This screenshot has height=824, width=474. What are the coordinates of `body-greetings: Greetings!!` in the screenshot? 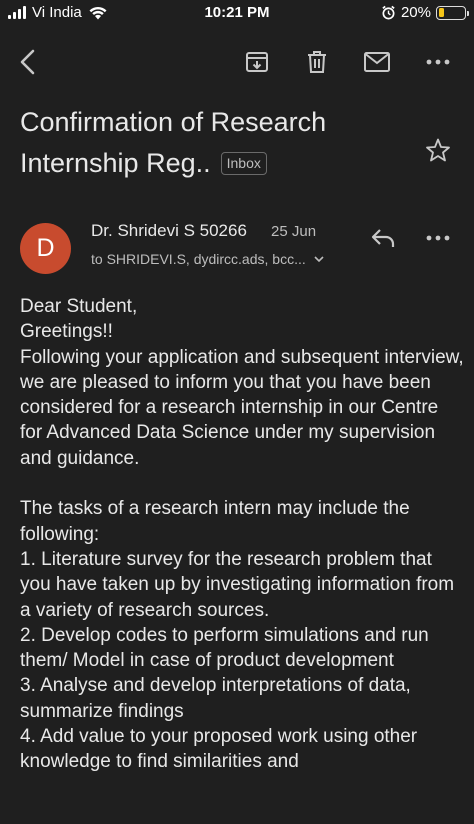 It's located at (66, 332).